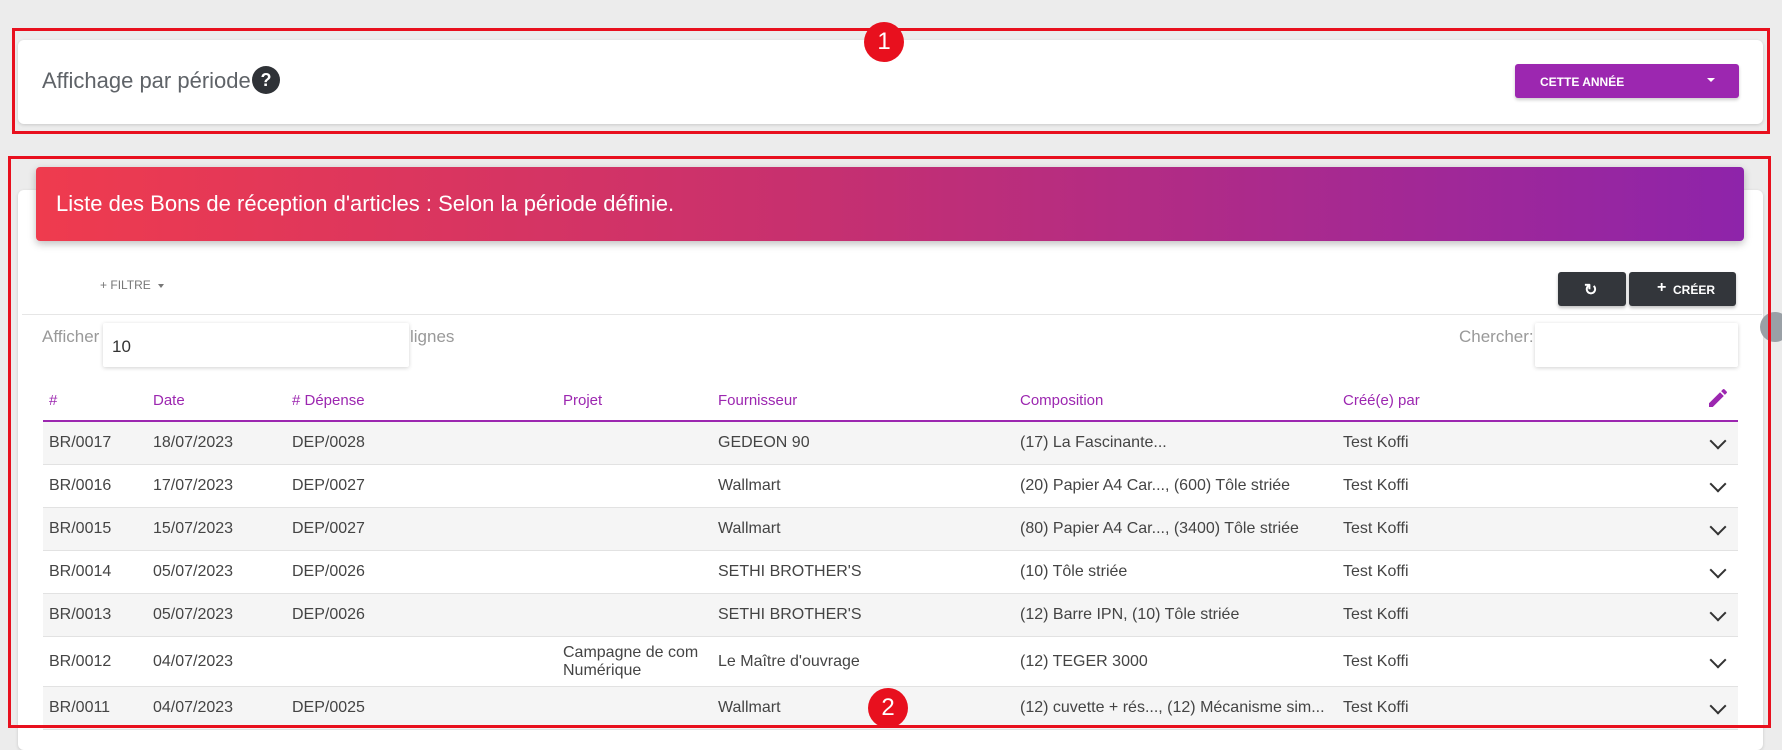 The width and height of the screenshot is (1782, 750). I want to click on annotation-marker-1: 1, so click(884, 42).